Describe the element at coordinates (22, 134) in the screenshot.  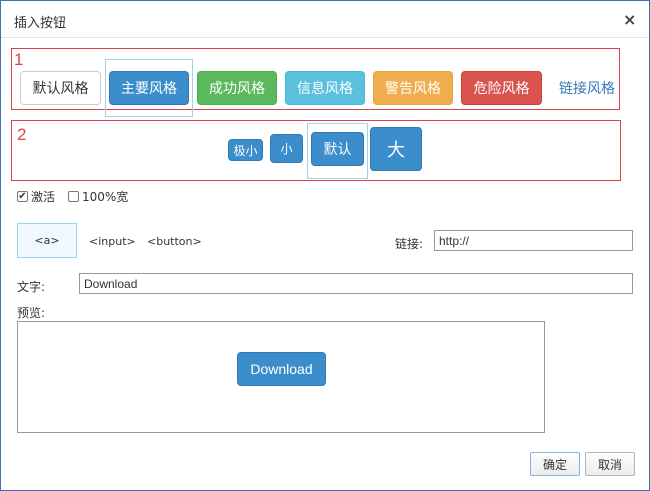
I see `row-number-2: 2` at that location.